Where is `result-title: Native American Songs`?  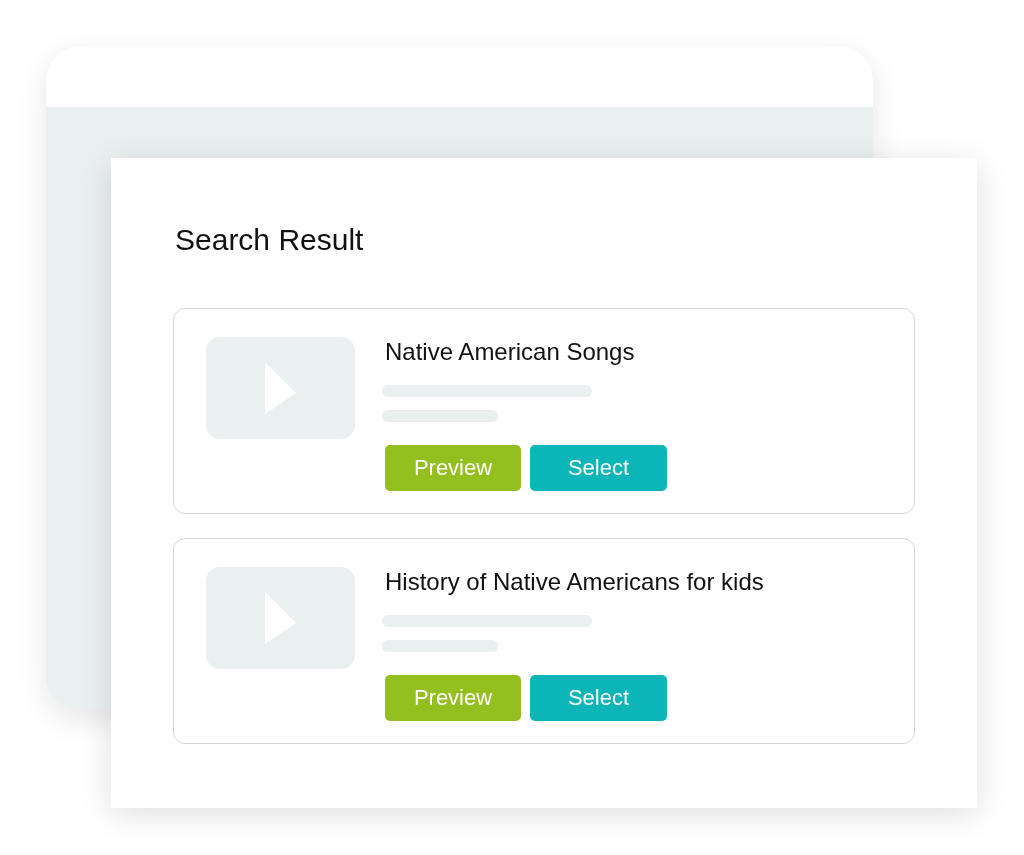 result-title: Native American Songs is located at coordinates (510, 352).